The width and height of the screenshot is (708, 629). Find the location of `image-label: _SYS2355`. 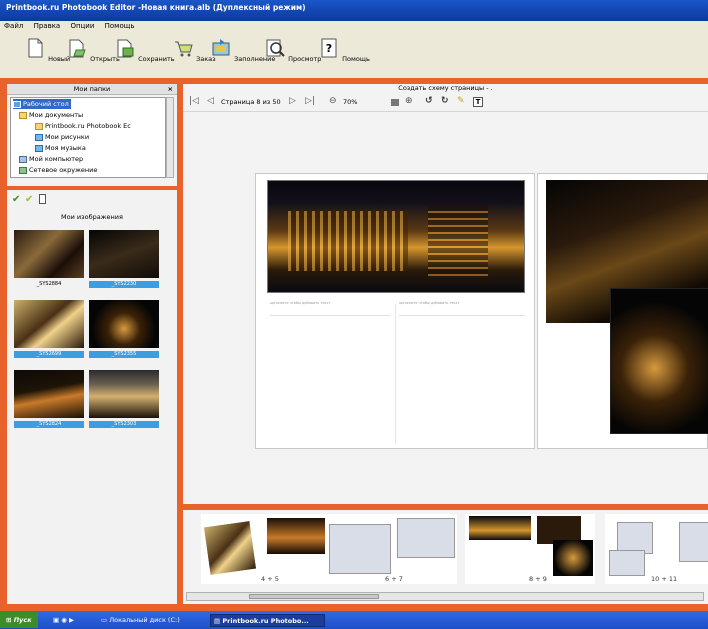

image-label: _SYS2355 is located at coordinates (124, 354).